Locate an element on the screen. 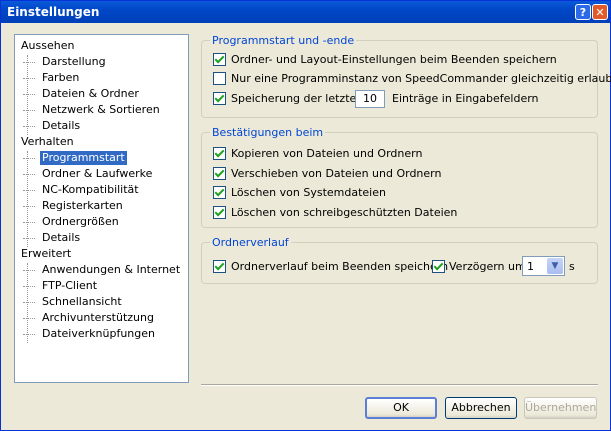 This screenshot has width=611, height=431. confirm-move-label: Verschieben von Dateien und Ordnern is located at coordinates (336, 173).